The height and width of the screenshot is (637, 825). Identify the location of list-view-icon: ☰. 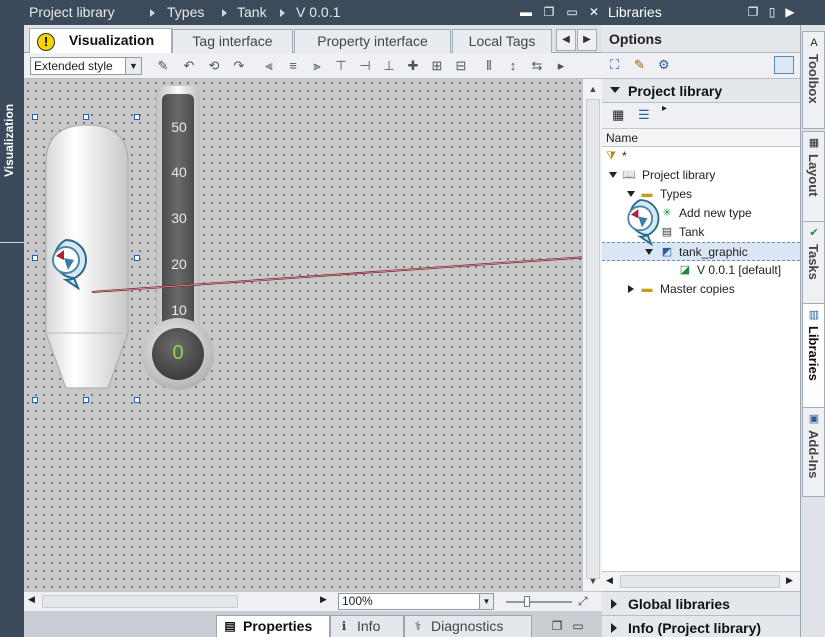
(644, 115).